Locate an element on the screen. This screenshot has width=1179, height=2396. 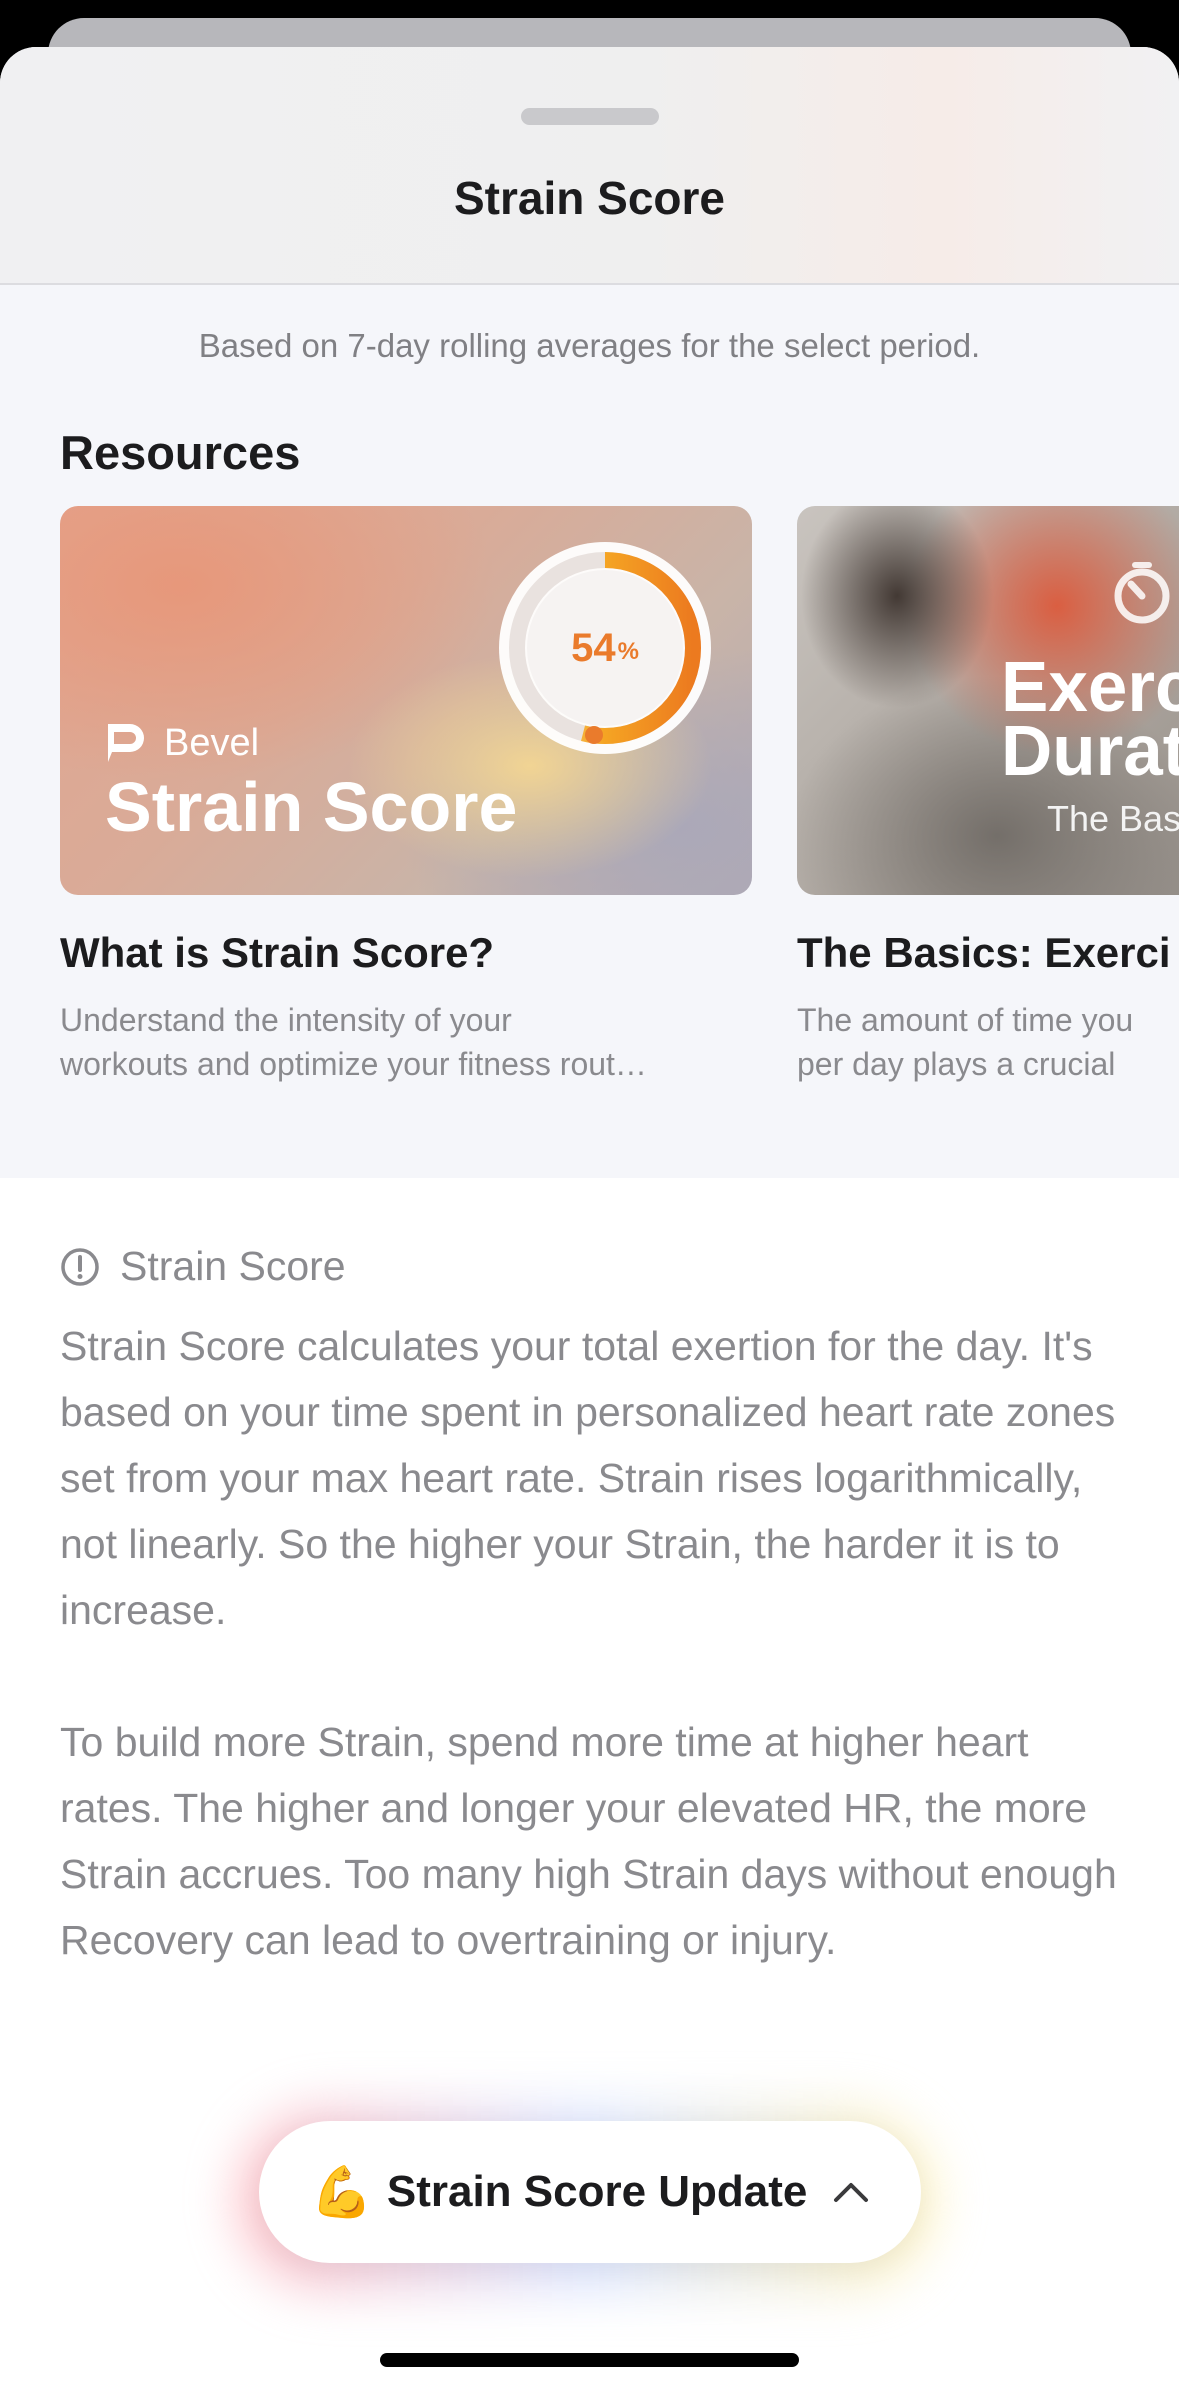
chevron-up-icon is located at coordinates (851, 2192).